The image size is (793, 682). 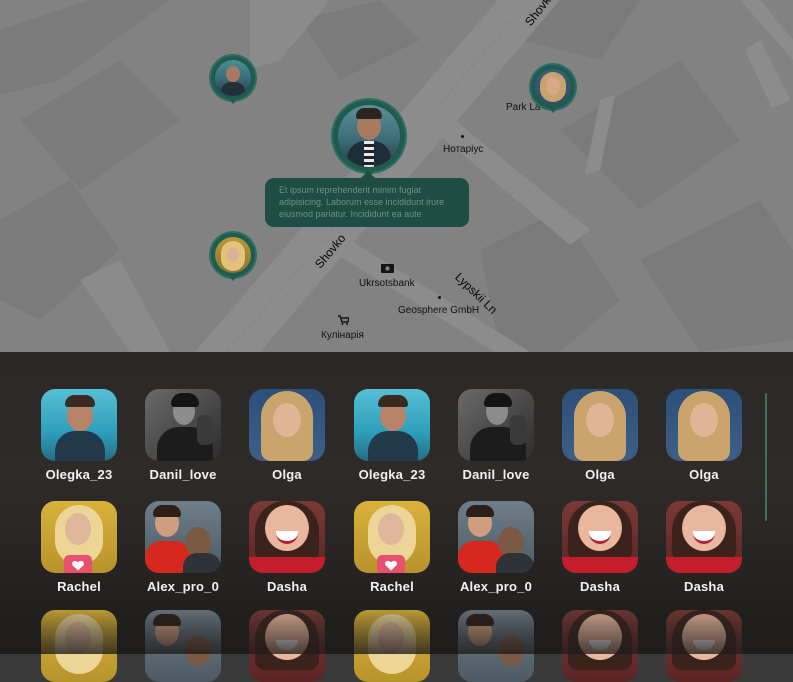 I want to click on poi-geosphere: Geosphere GmbH, so click(x=438, y=306).